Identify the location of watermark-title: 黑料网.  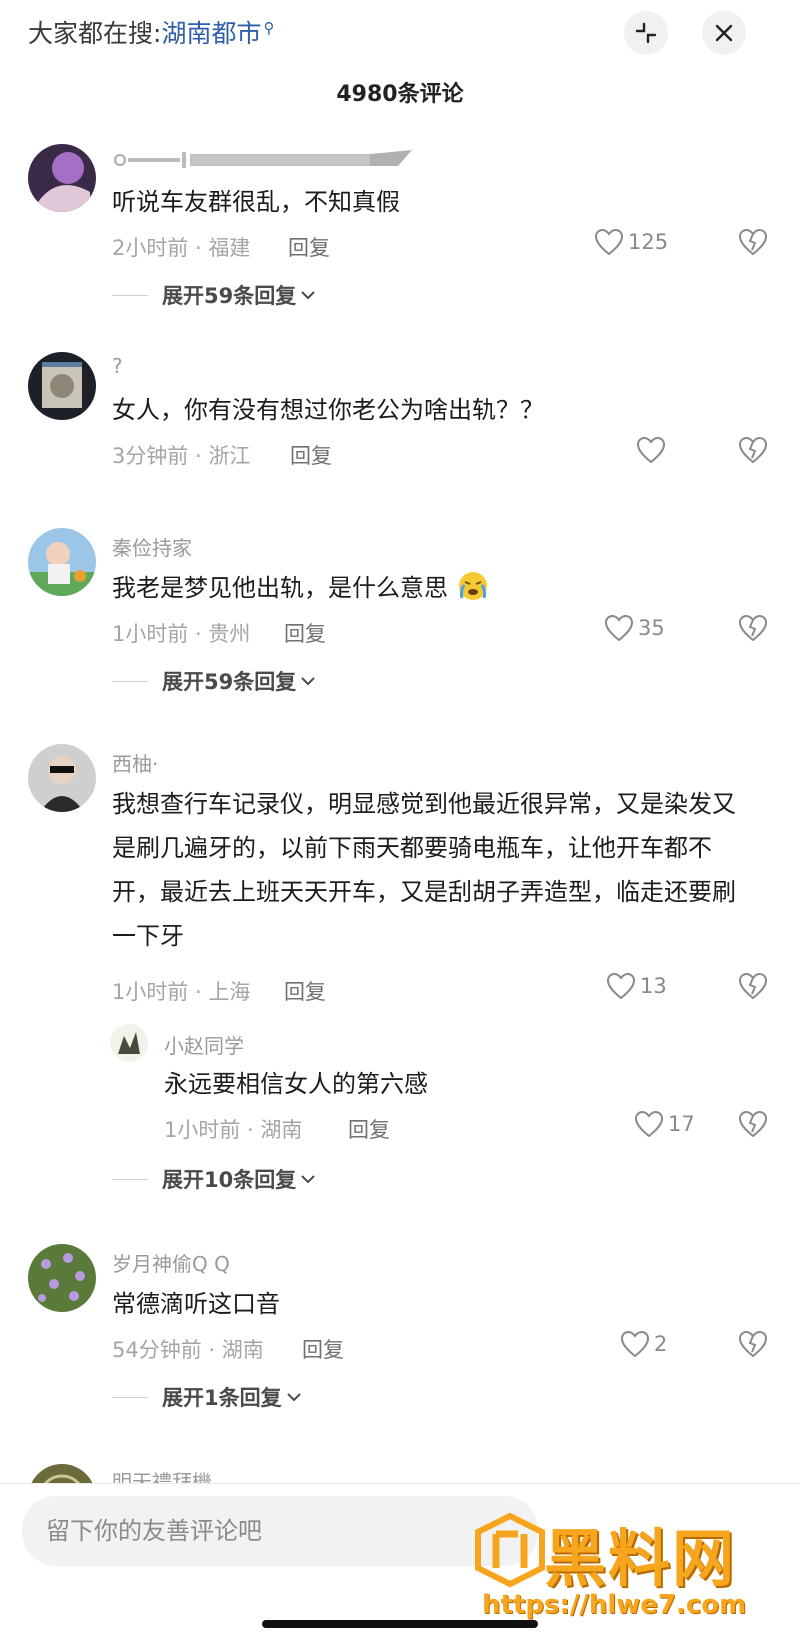
(640, 1558).